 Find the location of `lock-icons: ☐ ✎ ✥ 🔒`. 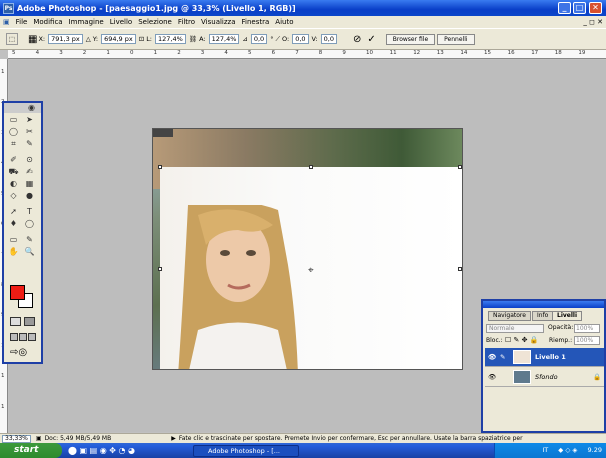

lock-icons: ☐ ✎ ✥ 🔒 is located at coordinates (521, 340).